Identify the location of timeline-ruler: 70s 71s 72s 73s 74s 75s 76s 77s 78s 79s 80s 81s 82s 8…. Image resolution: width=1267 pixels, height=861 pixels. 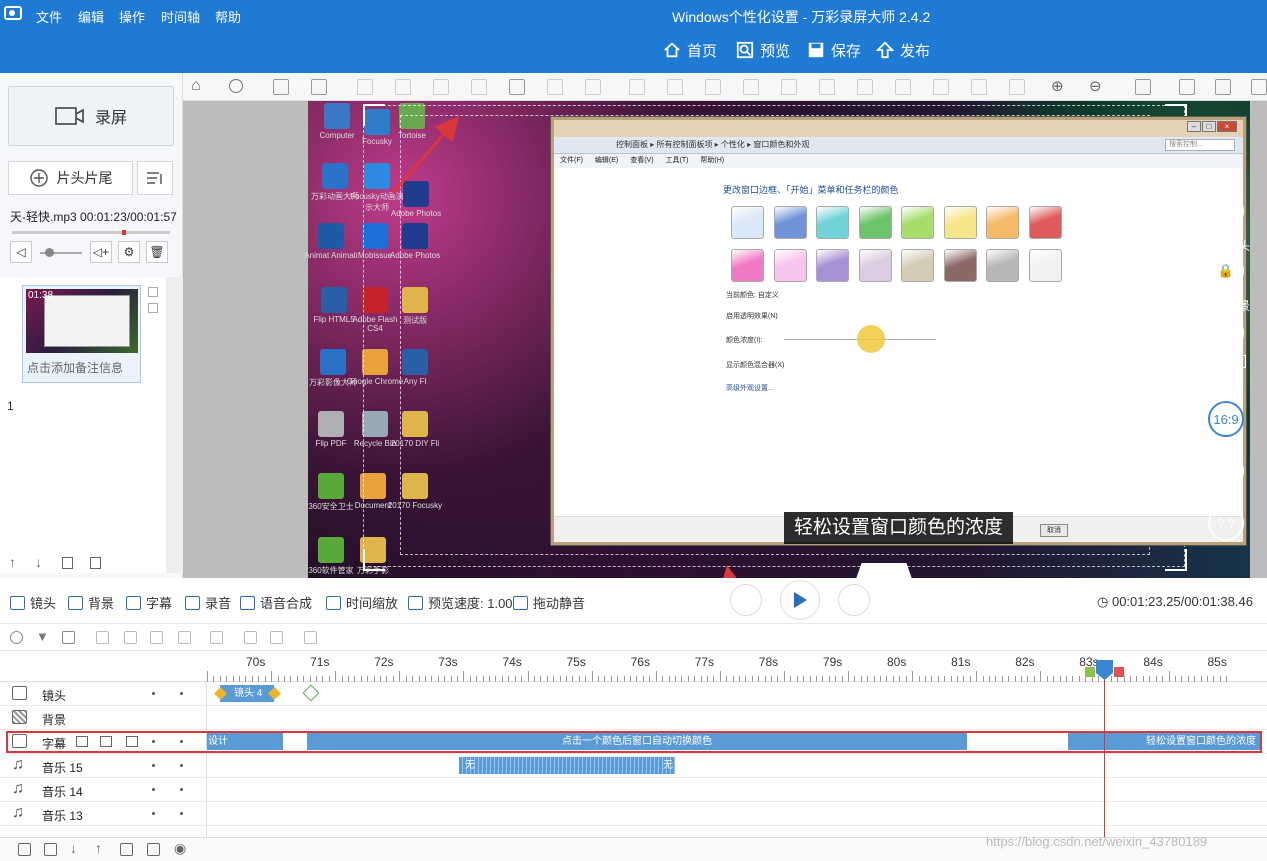
(633, 666).